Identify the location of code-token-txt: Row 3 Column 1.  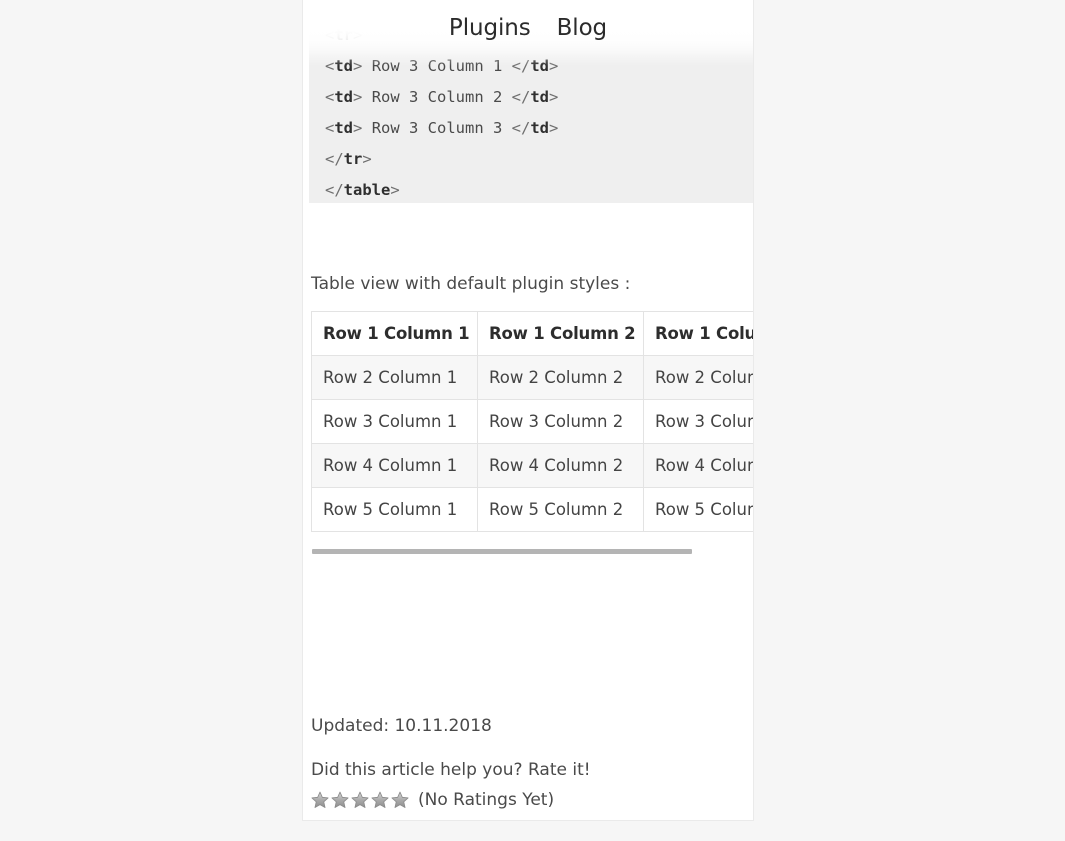
(437, 66).